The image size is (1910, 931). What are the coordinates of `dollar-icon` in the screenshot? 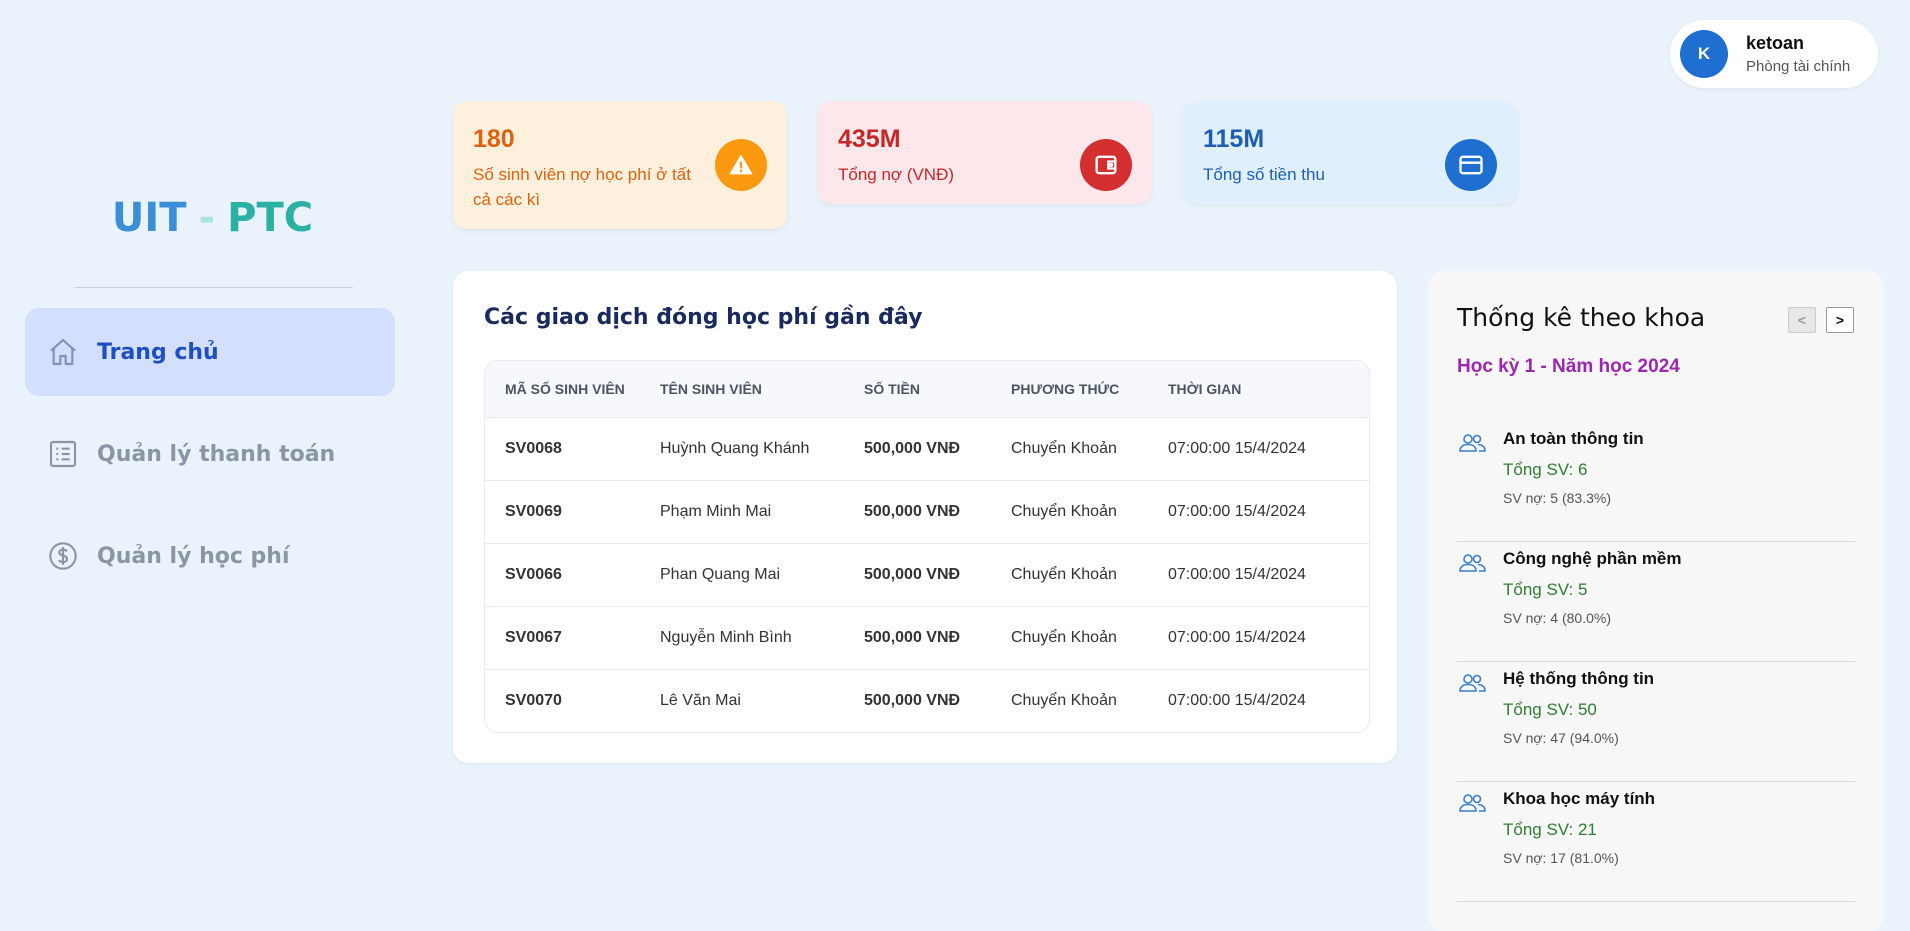 It's located at (63, 556).